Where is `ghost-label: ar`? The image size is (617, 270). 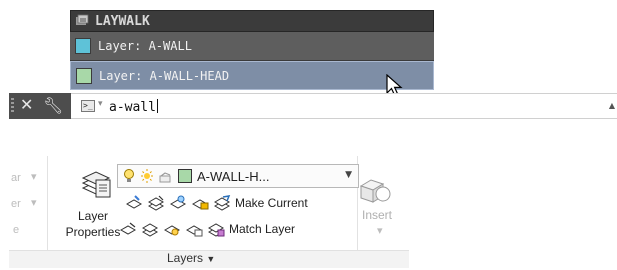
ghost-label: ar is located at coordinates (16, 178).